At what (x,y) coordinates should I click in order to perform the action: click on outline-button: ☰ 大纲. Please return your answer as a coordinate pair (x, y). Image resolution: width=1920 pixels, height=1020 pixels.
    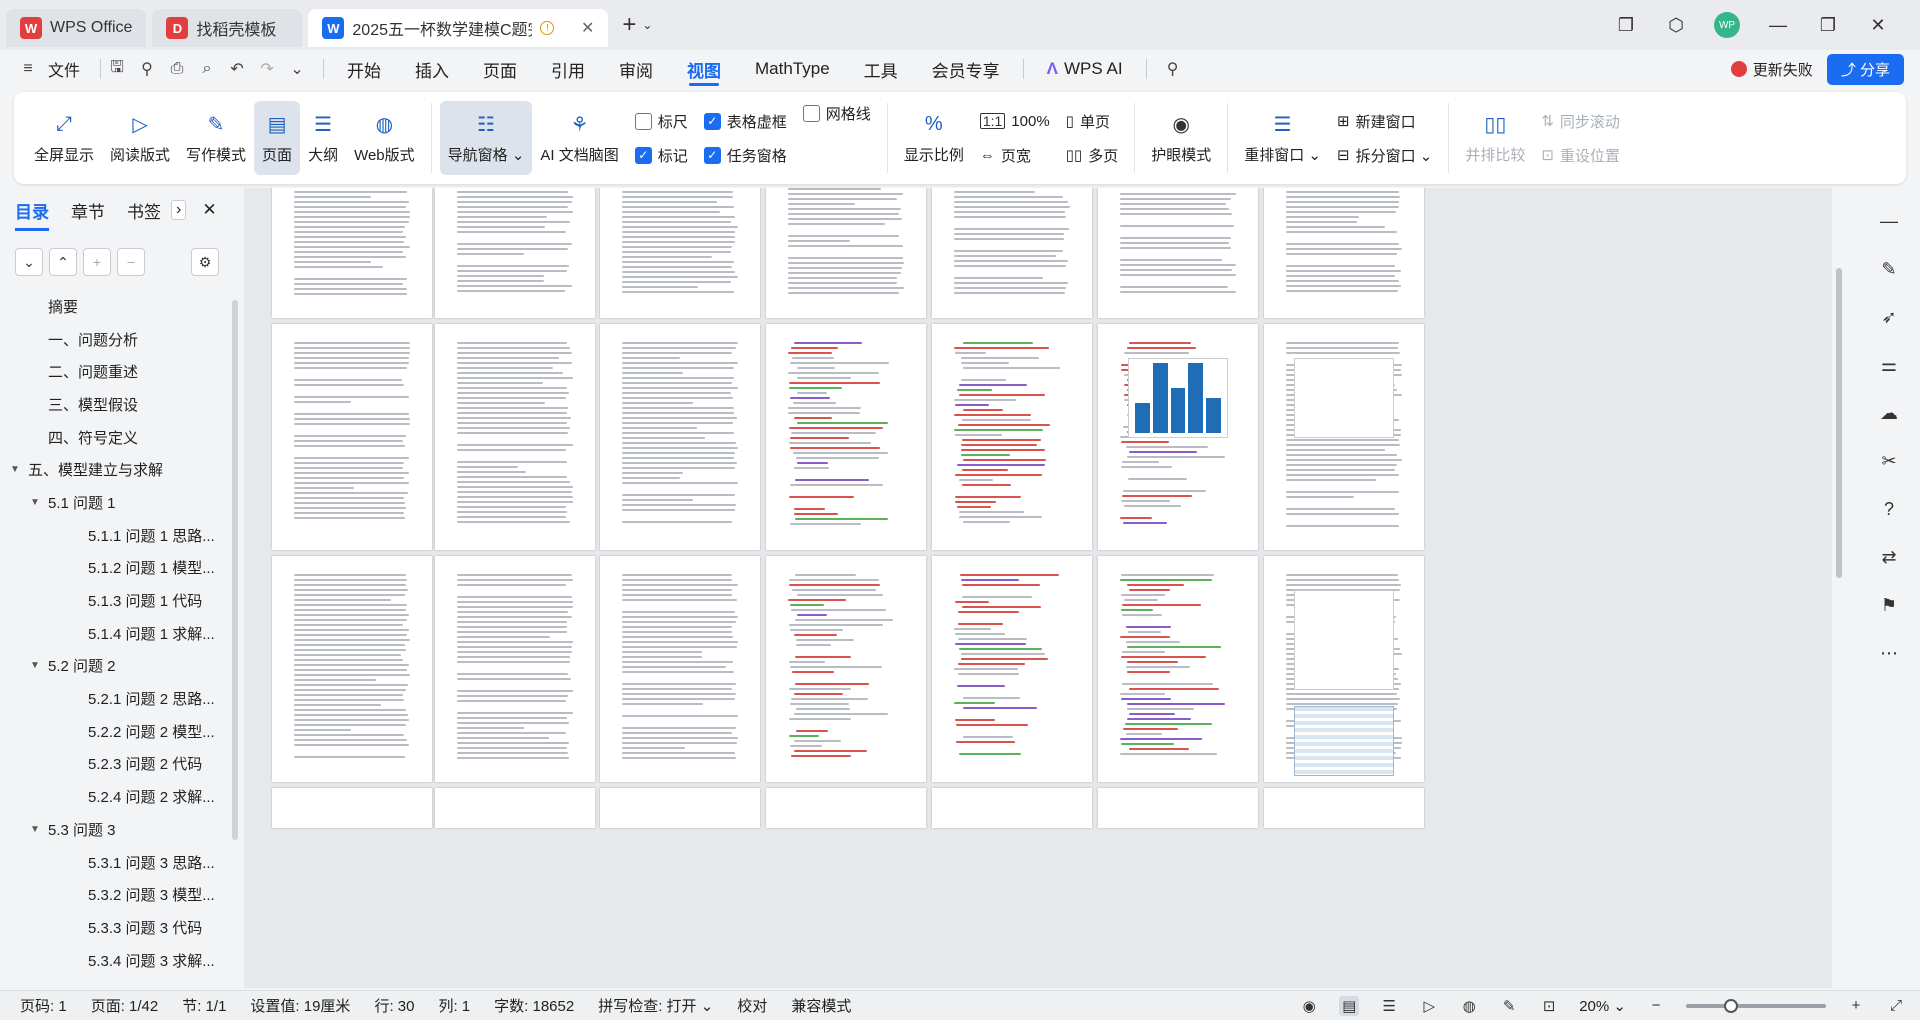
    Looking at the image, I should click on (323, 138).